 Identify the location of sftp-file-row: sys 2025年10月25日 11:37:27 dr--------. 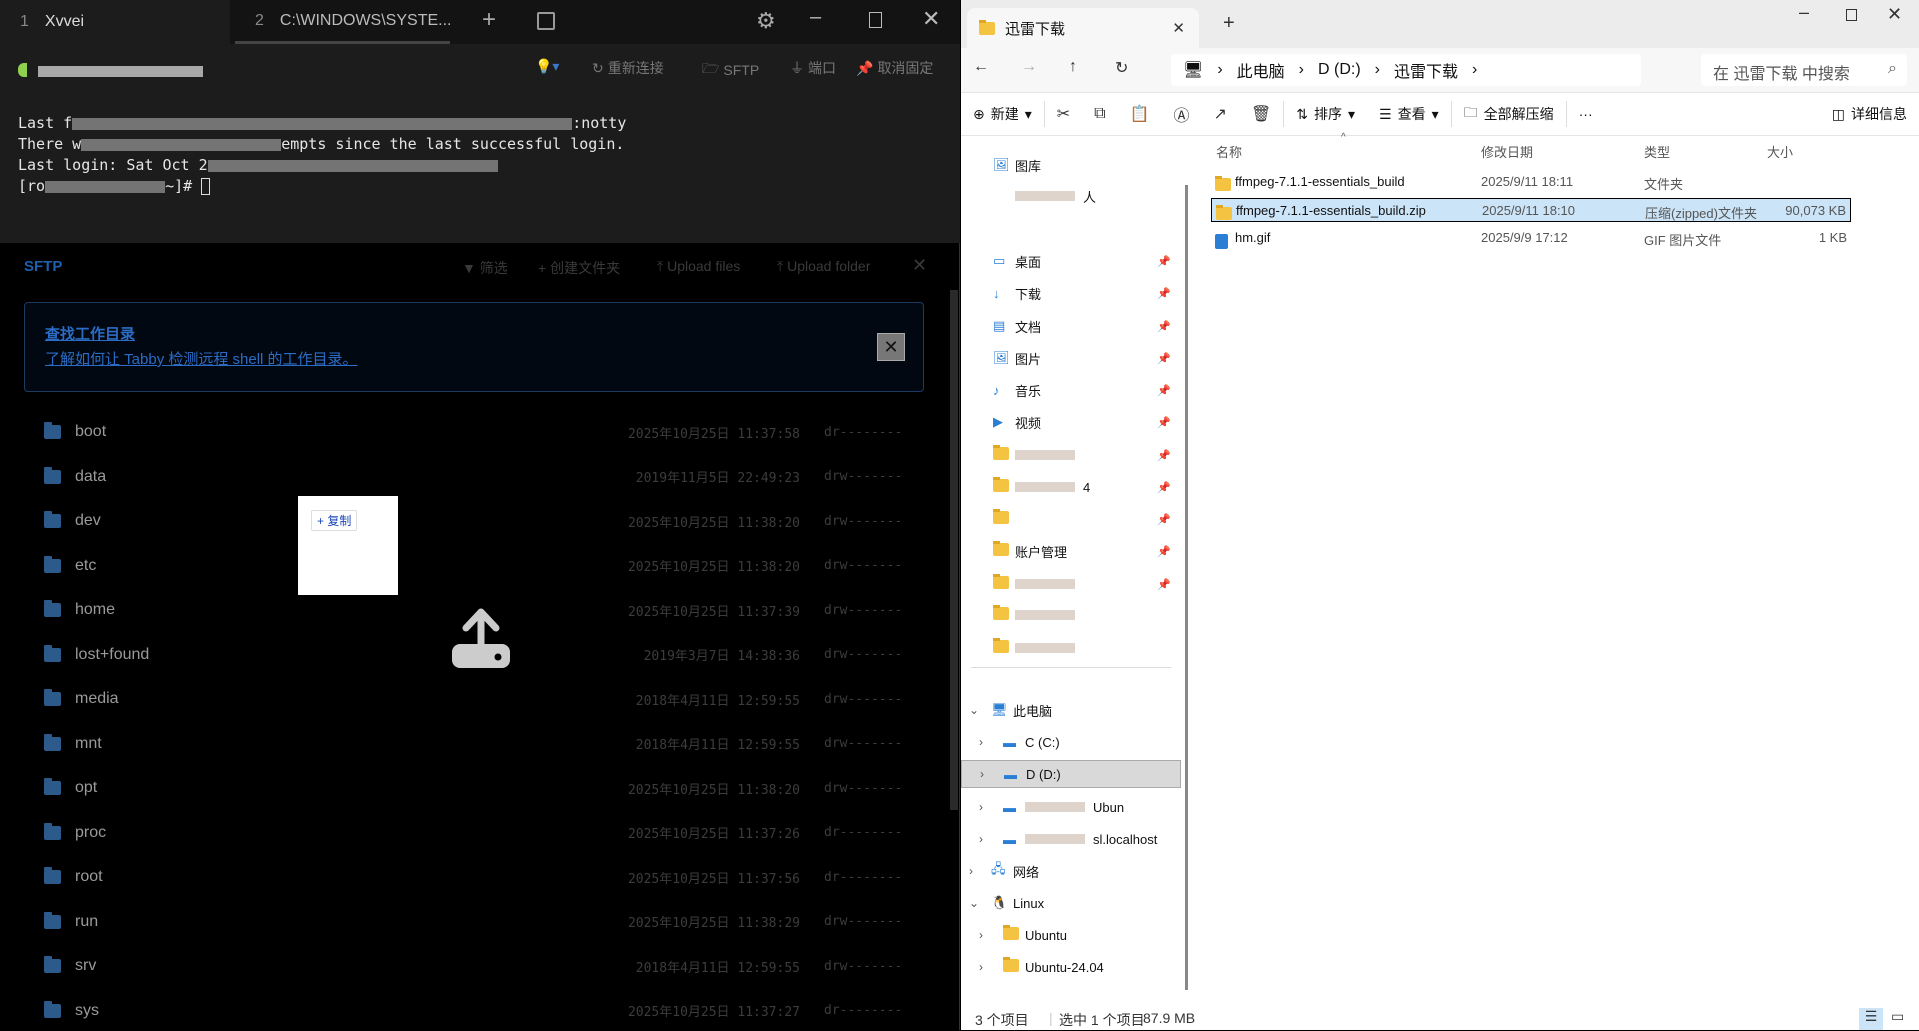
(474, 1011).